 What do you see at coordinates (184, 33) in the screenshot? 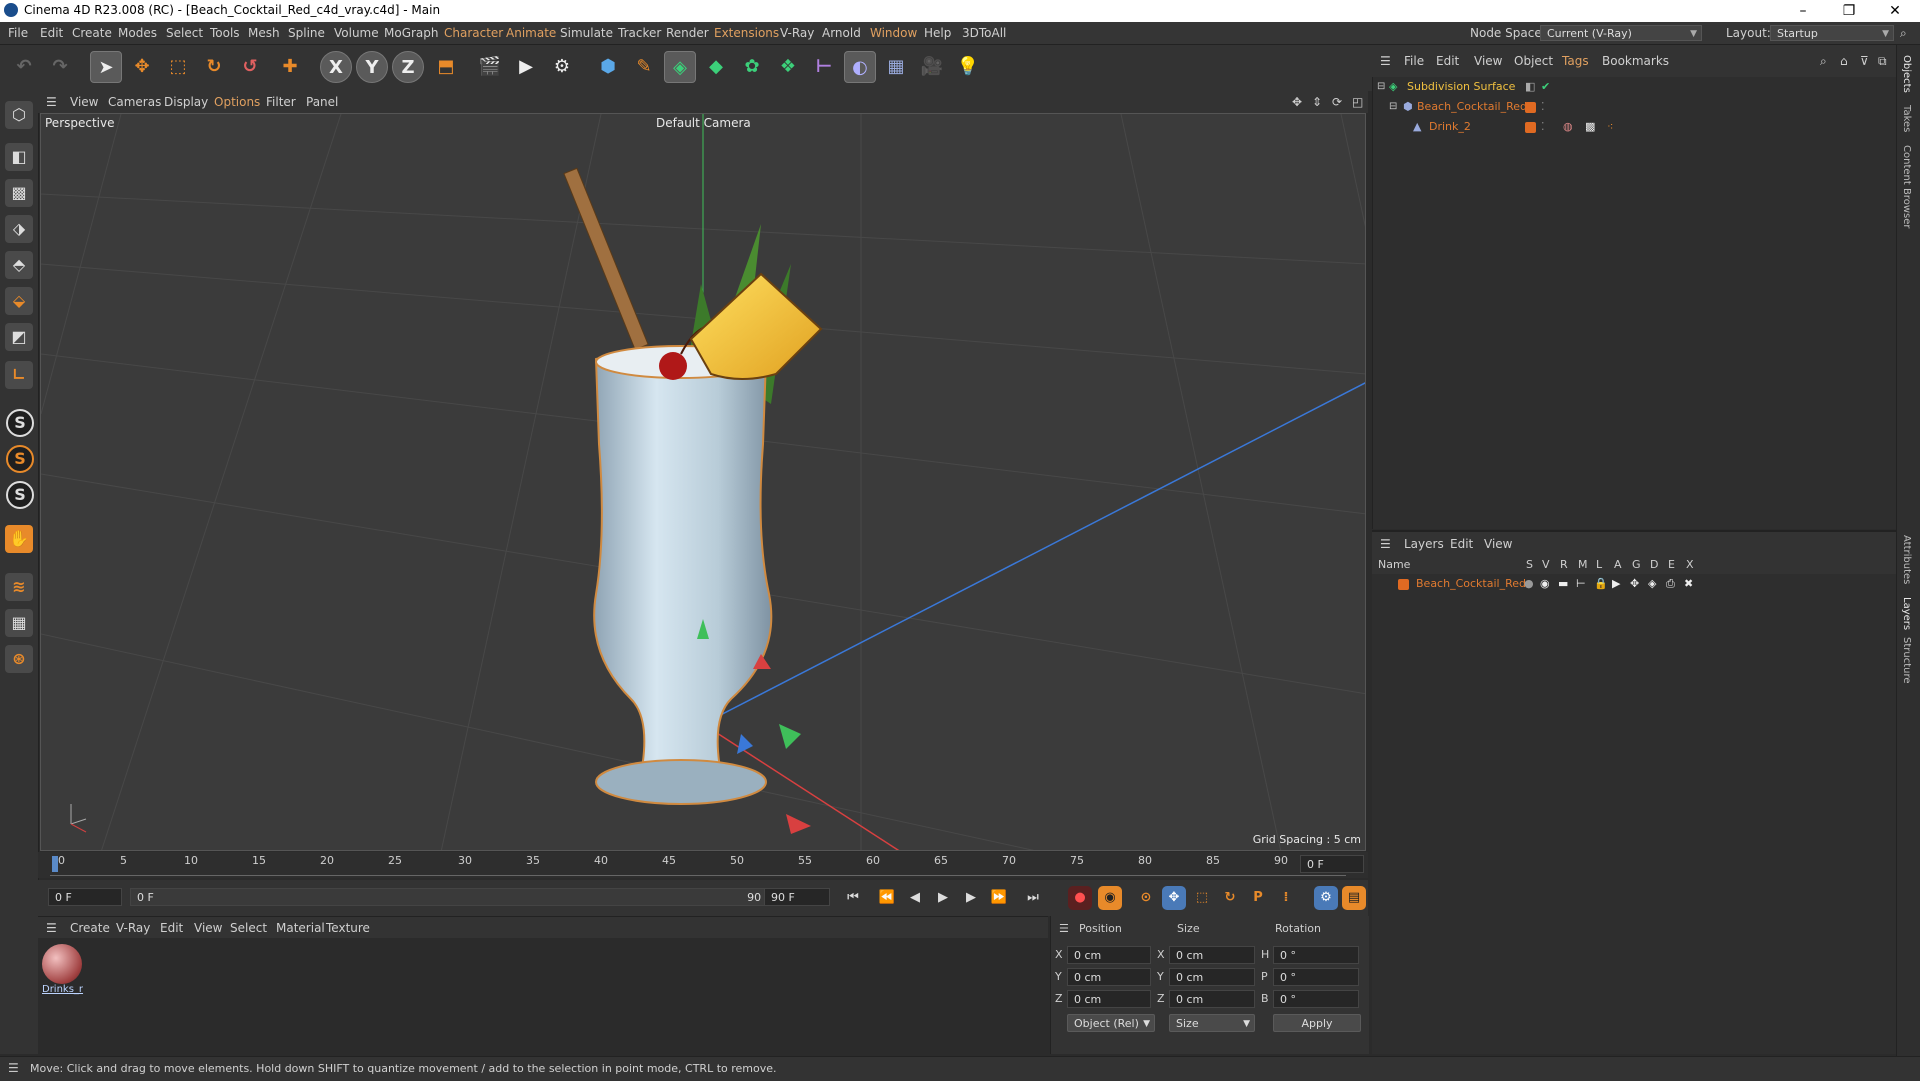
I see `menu-select: Select` at bounding box center [184, 33].